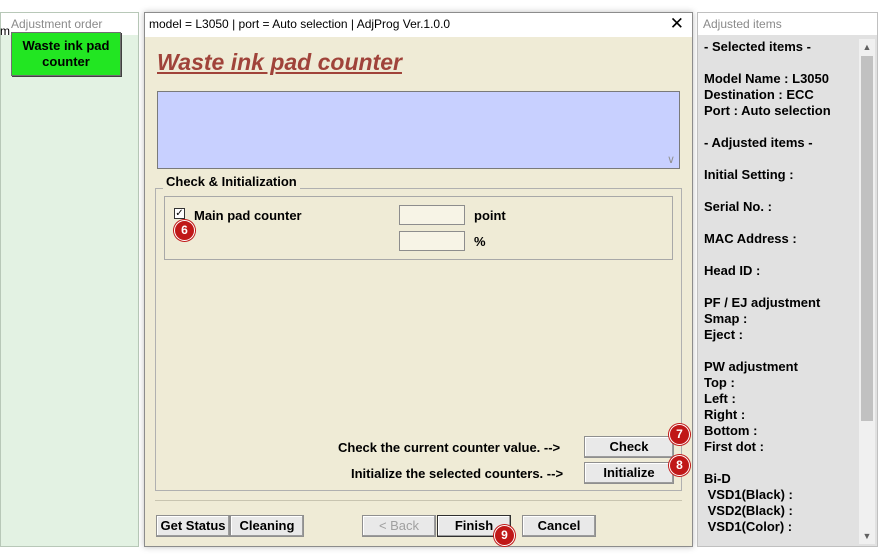  I want to click on back-button: < Back, so click(399, 526).